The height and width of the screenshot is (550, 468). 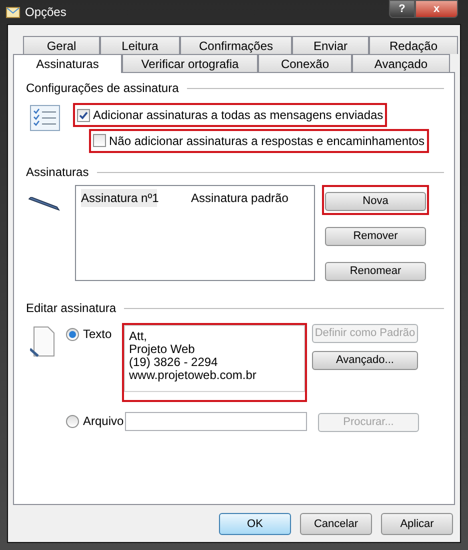 What do you see at coordinates (336, 524) in the screenshot?
I see `dialog-button: Cancelar` at bounding box center [336, 524].